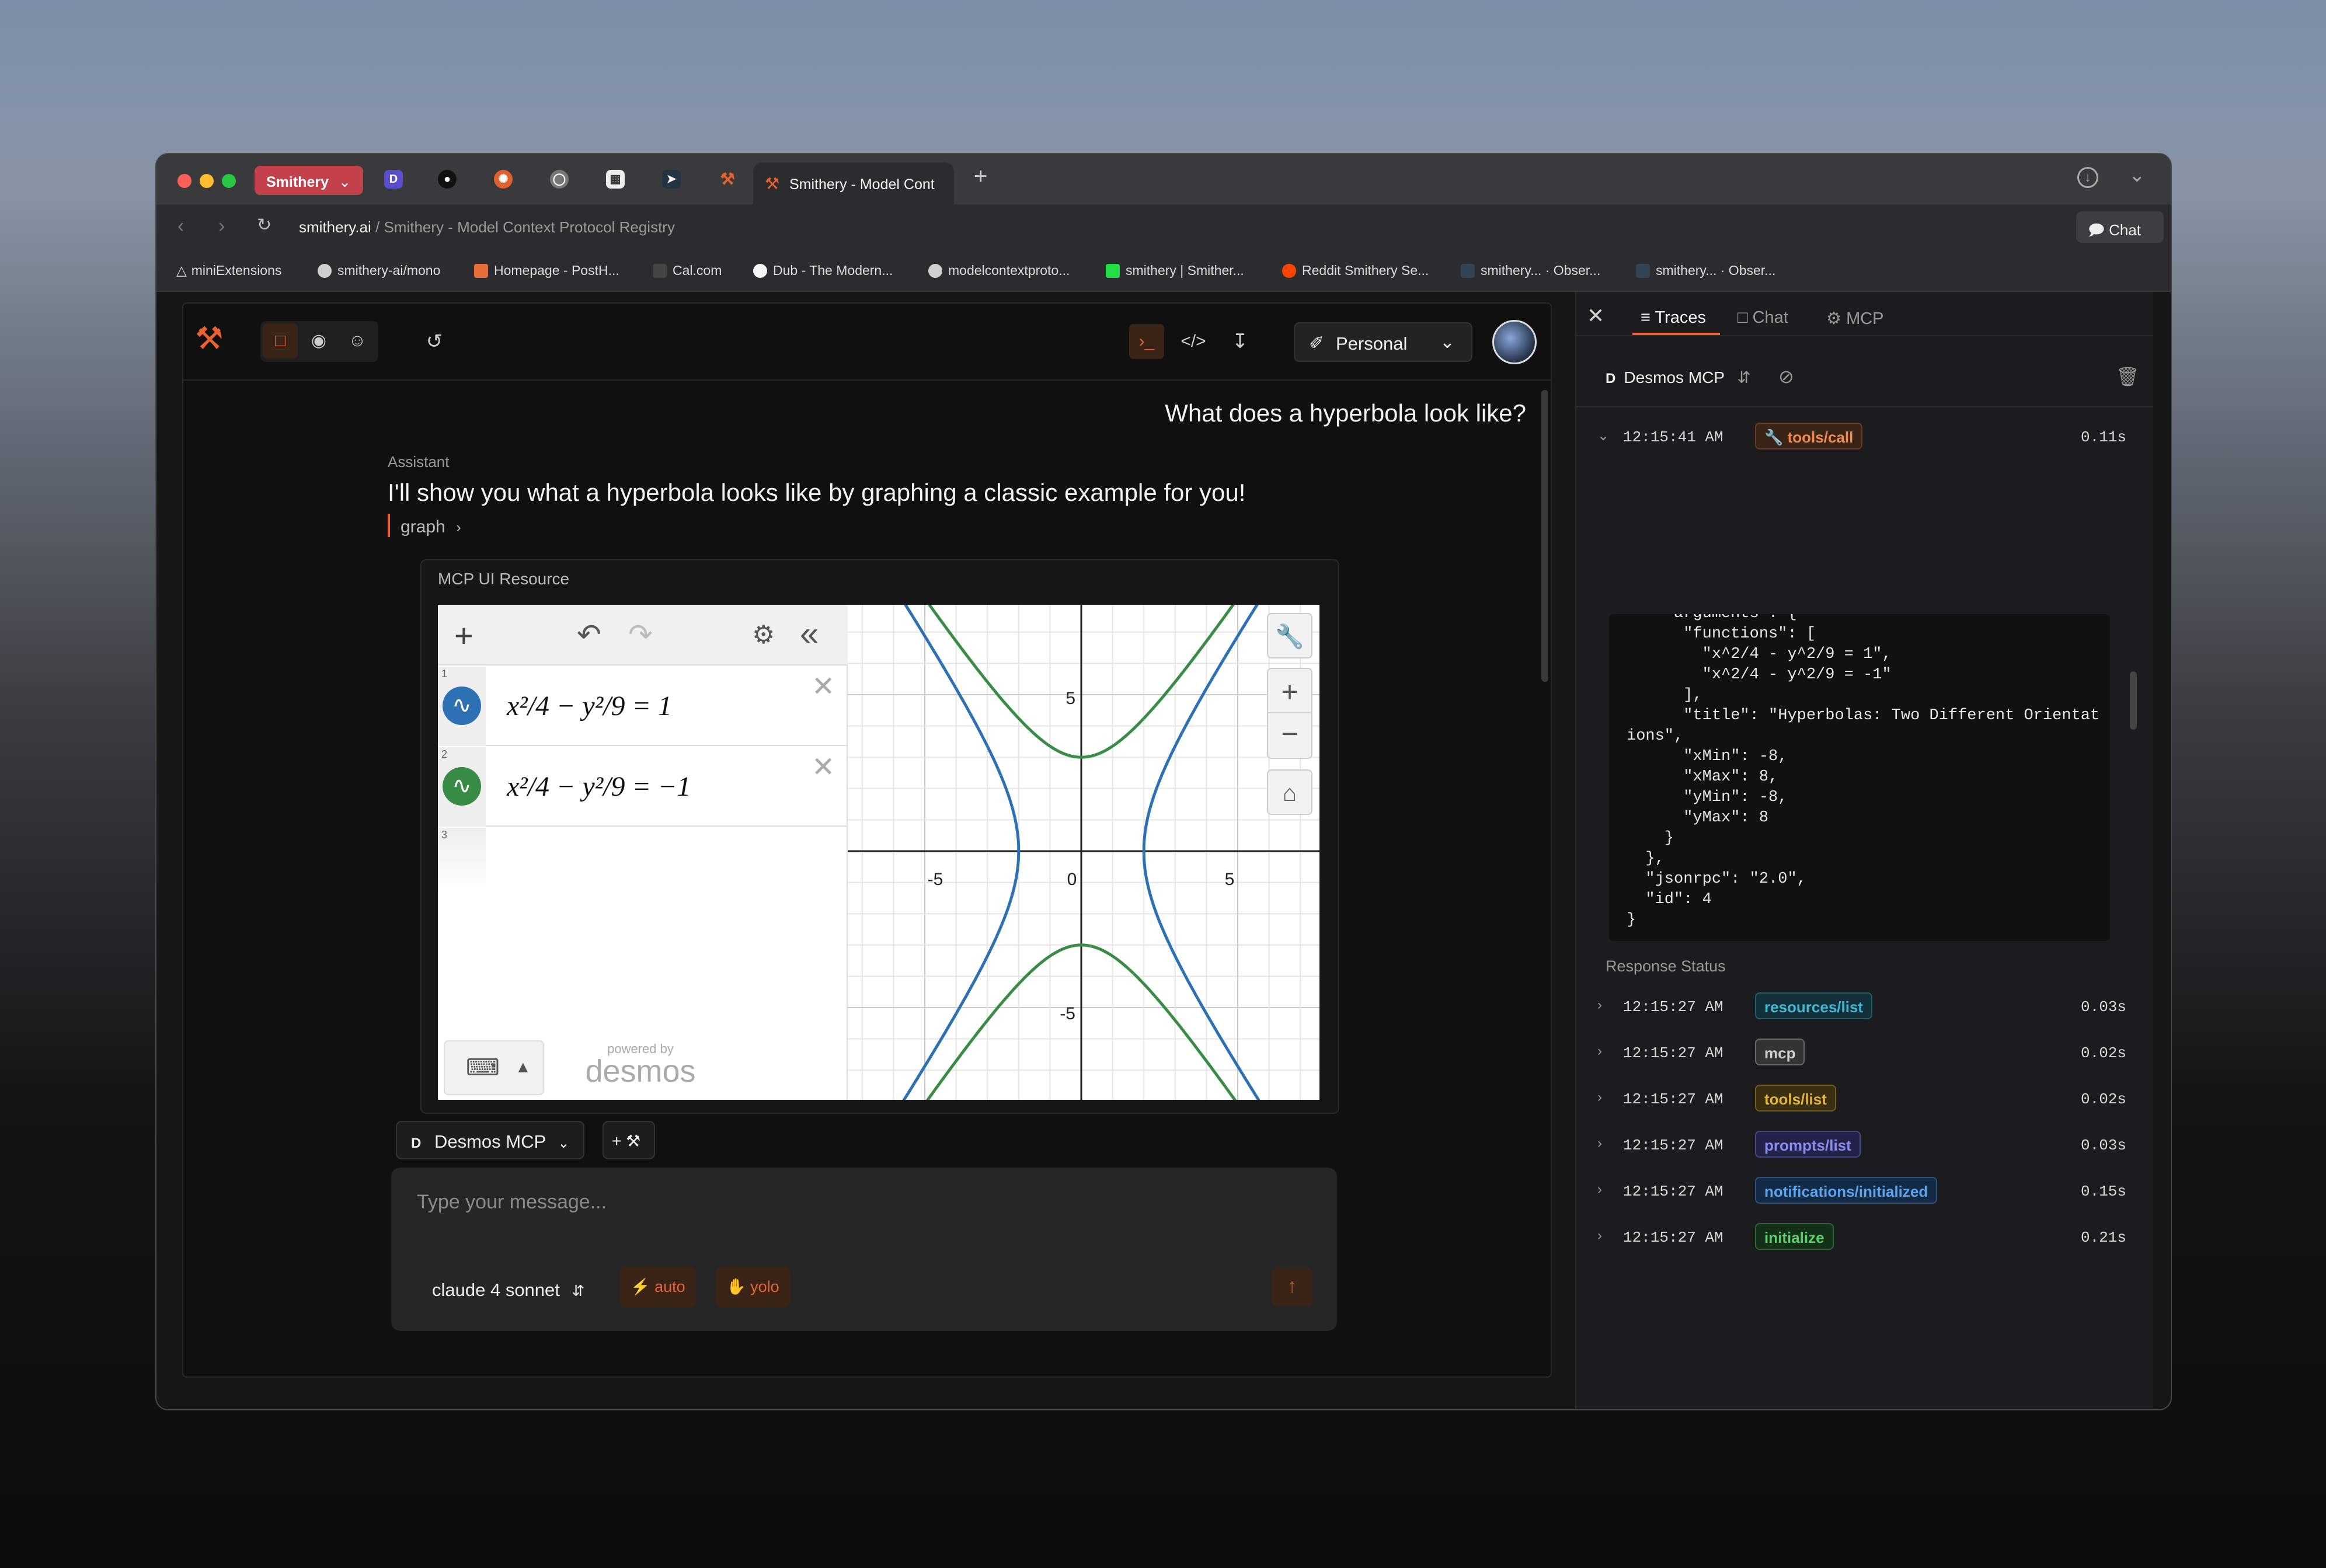  I want to click on tab-active: ⚒ Smithery - Model Cont, so click(853, 183).